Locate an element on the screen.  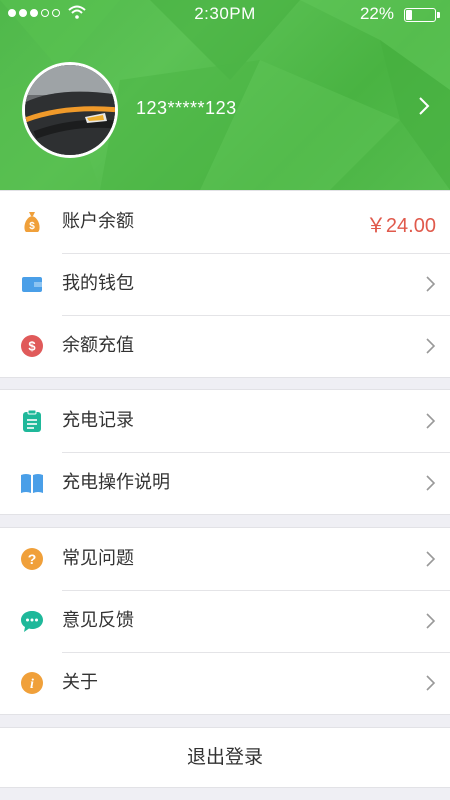
charging-instructions-label: 充电操作说明 is located at coordinates (116, 482).